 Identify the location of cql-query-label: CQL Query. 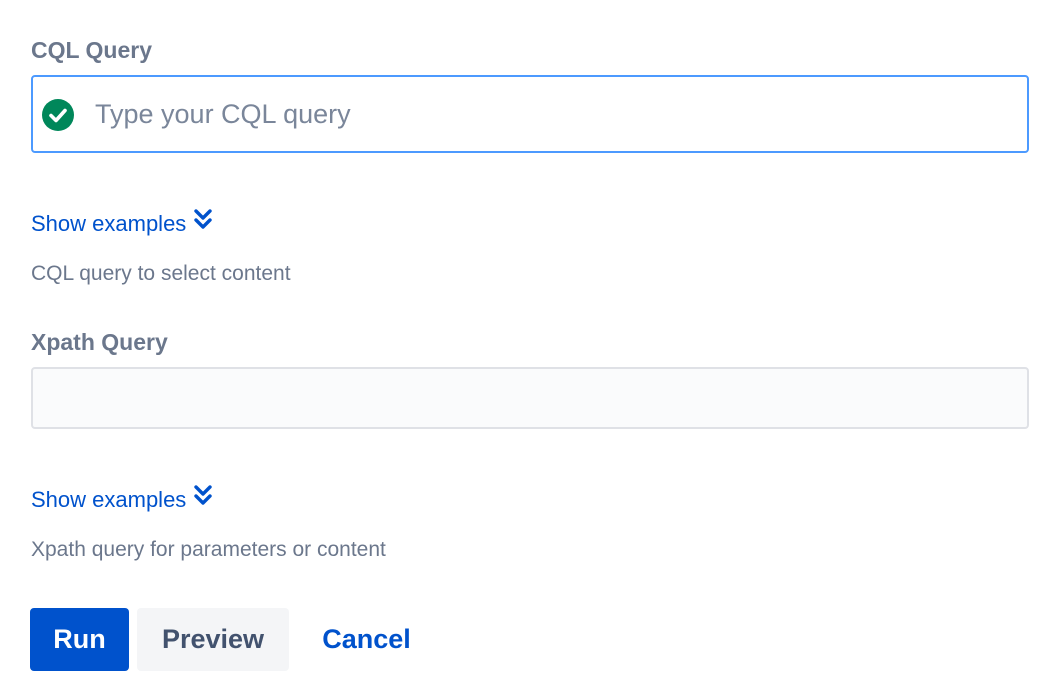
(91, 50).